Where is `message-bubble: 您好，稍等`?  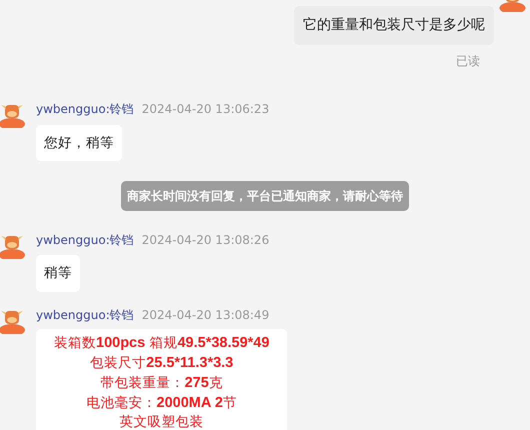
message-bubble: 您好，稍等 is located at coordinates (79, 142).